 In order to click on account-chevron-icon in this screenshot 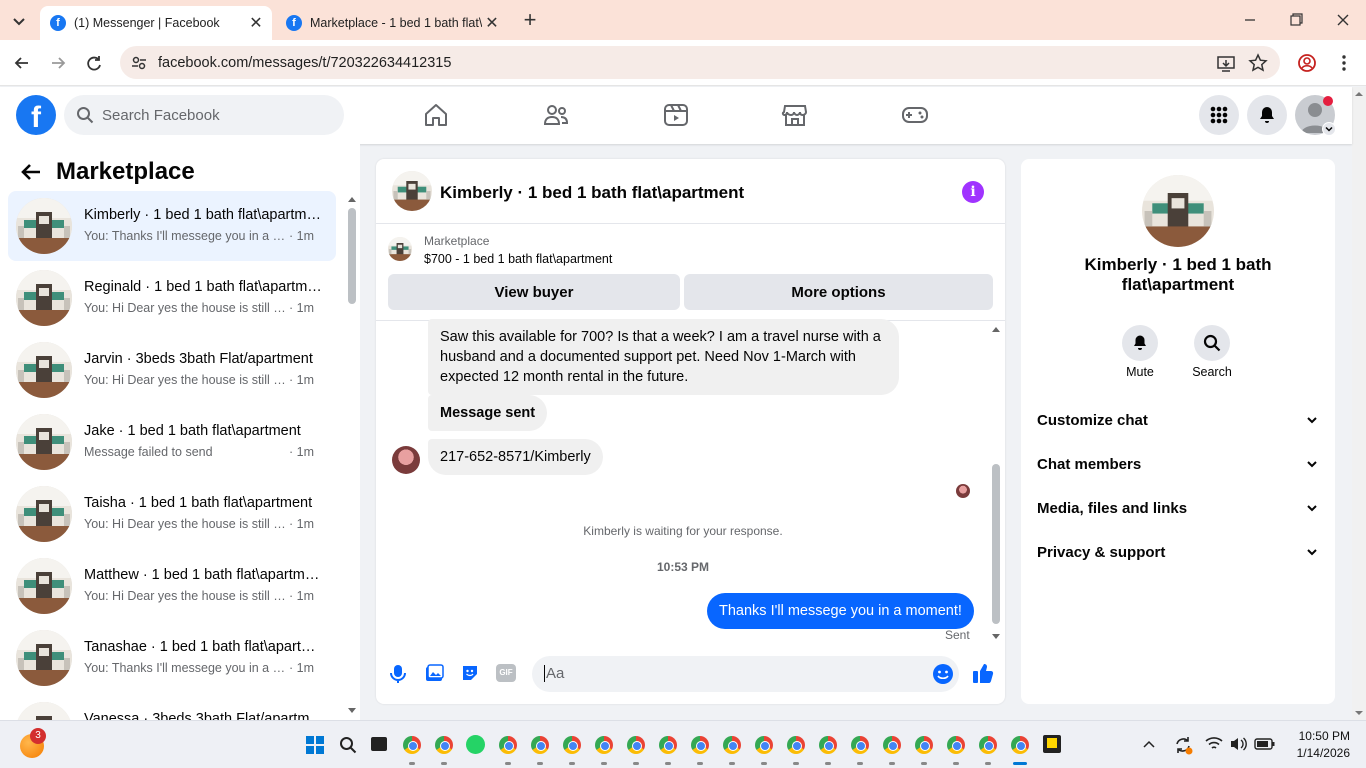, I will do `click(1329, 129)`.